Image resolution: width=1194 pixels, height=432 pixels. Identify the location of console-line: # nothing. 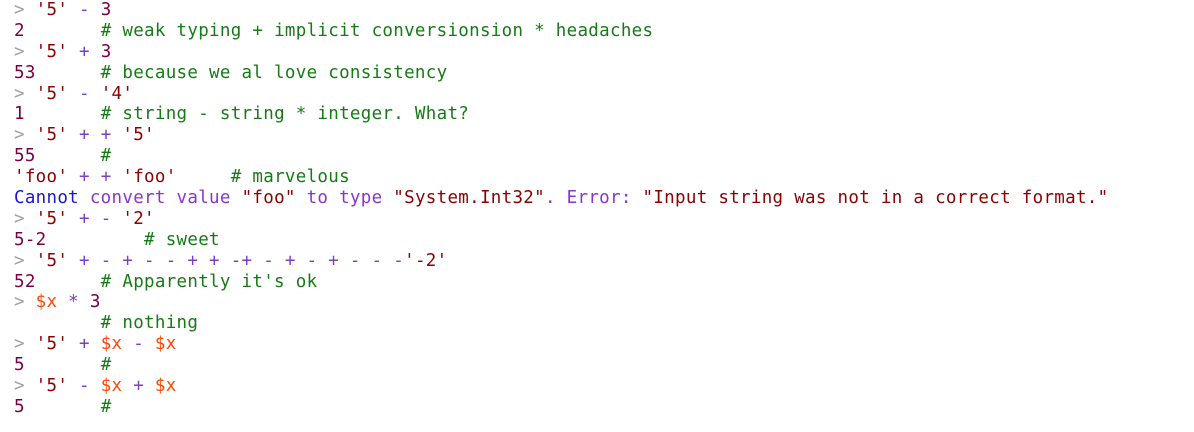
(604, 323).